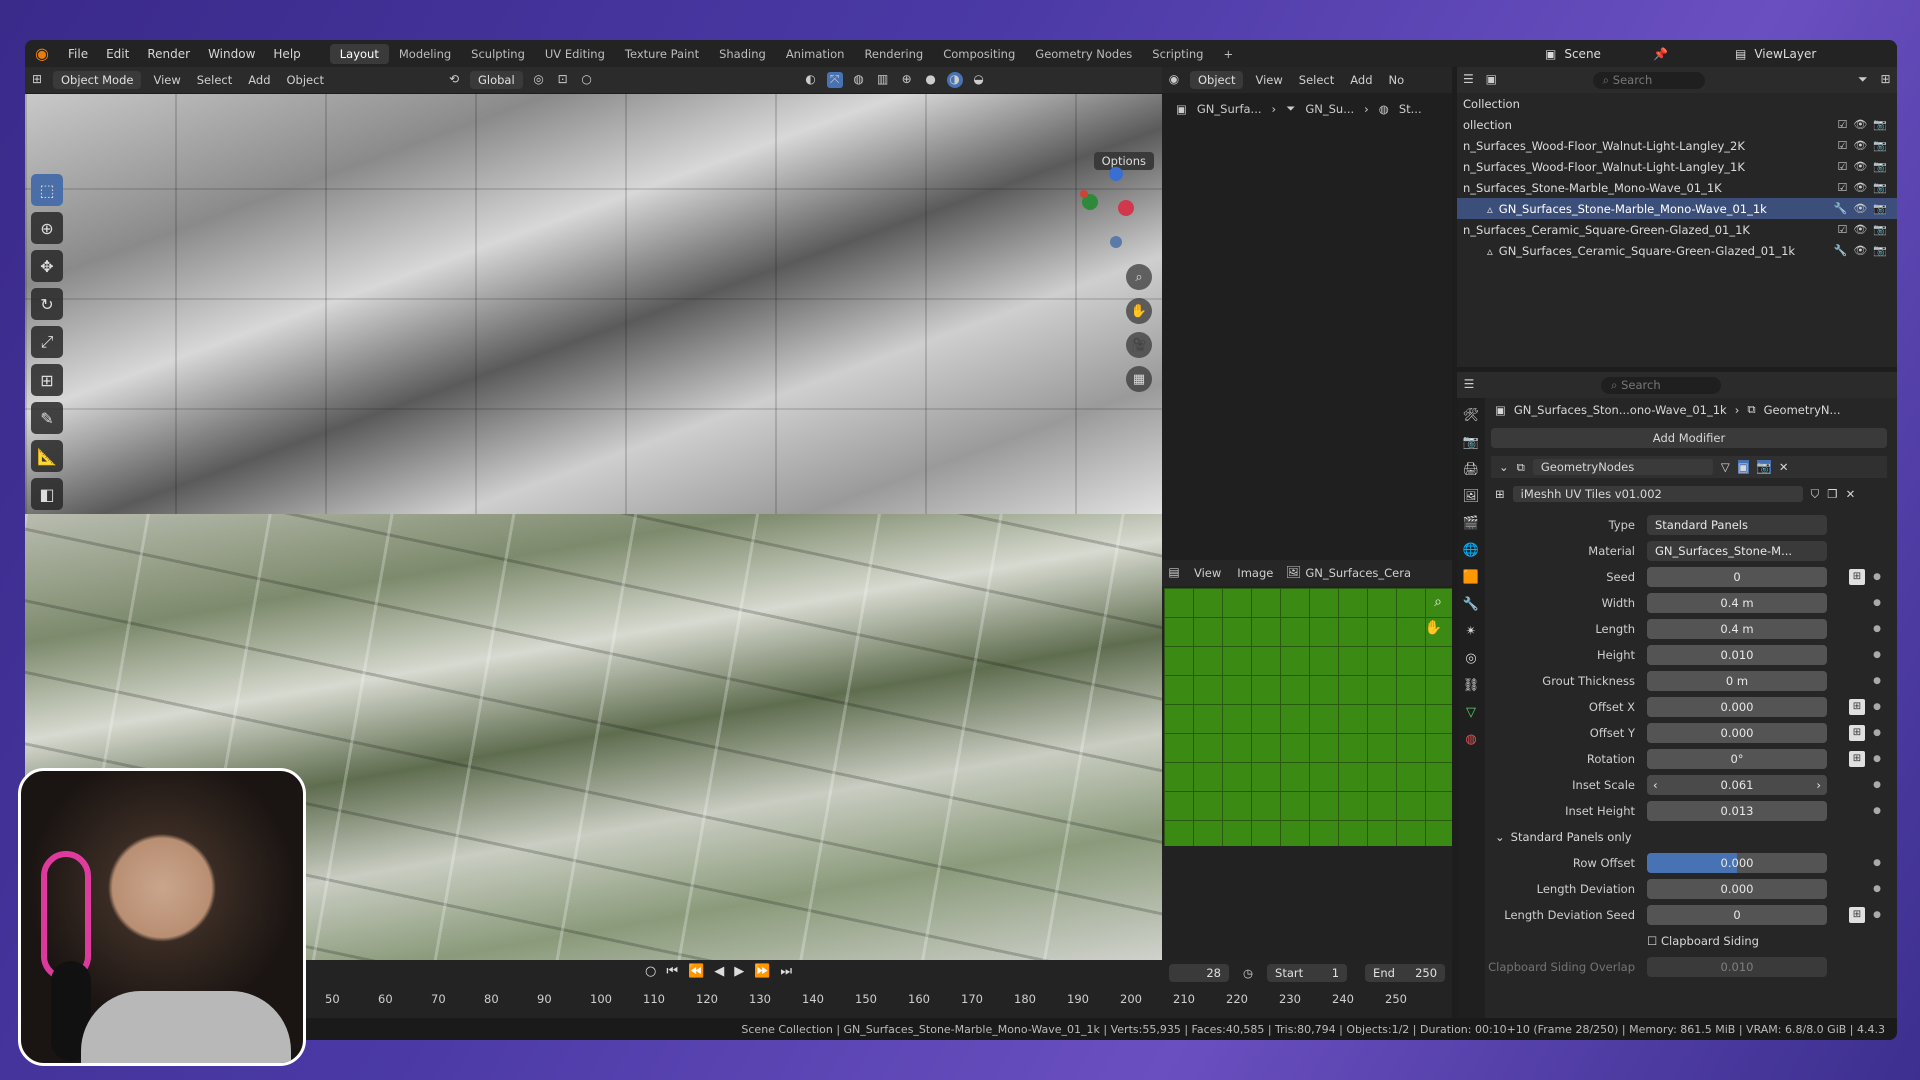 This screenshot has width=1920, height=1080. I want to click on modifier-tab-icon: 🔧, so click(1471, 604).